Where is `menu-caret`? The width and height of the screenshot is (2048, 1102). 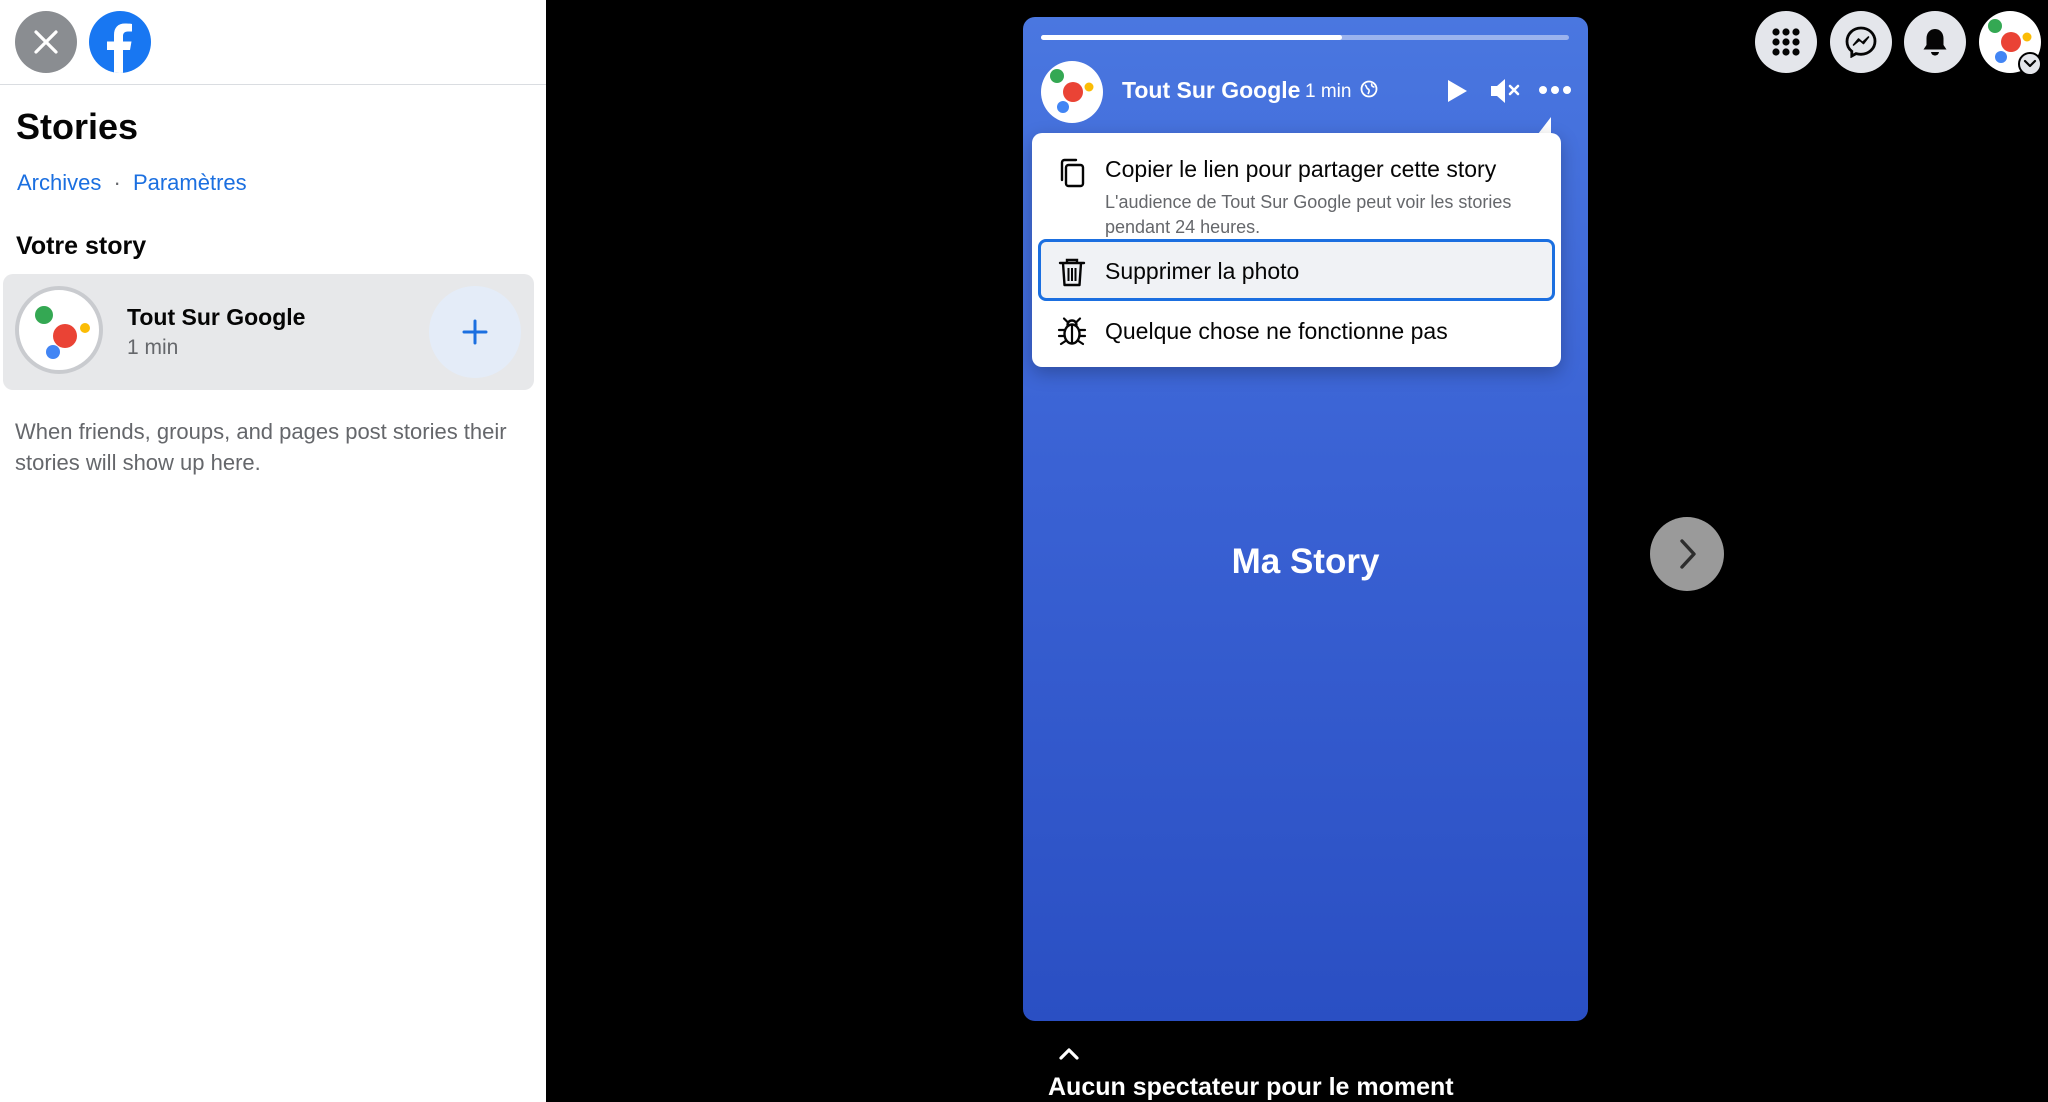 menu-caret is located at coordinates (1544, 125).